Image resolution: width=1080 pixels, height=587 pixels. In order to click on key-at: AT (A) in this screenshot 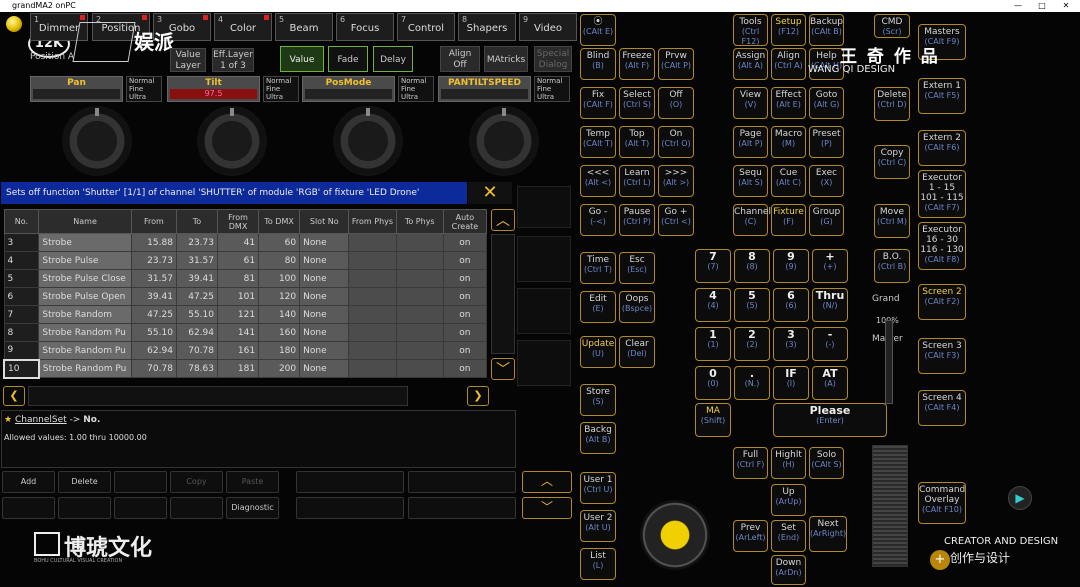, I will do `click(830, 383)`.